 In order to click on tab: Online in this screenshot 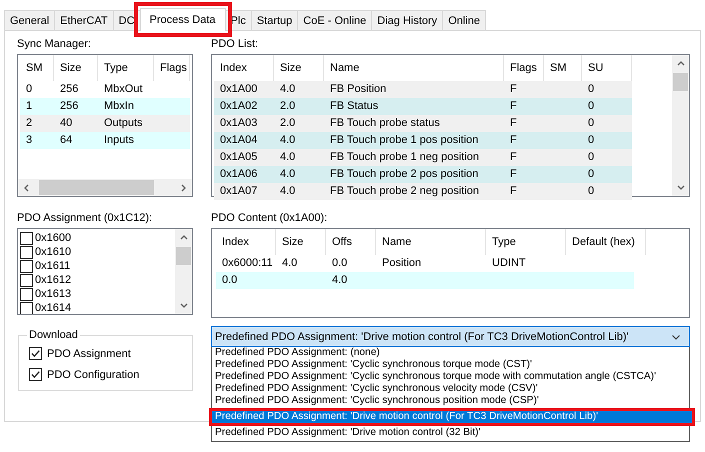, I will do `click(464, 20)`.